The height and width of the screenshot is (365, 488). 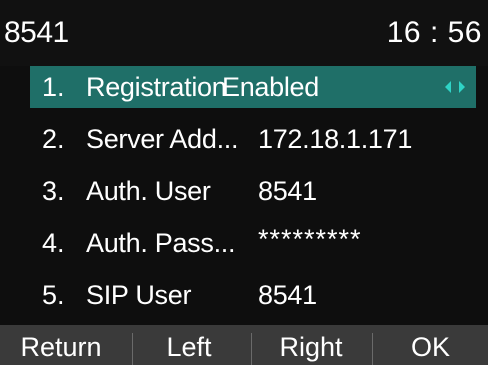 What do you see at coordinates (310, 239) in the screenshot?
I see `menu-item-value: *********` at bounding box center [310, 239].